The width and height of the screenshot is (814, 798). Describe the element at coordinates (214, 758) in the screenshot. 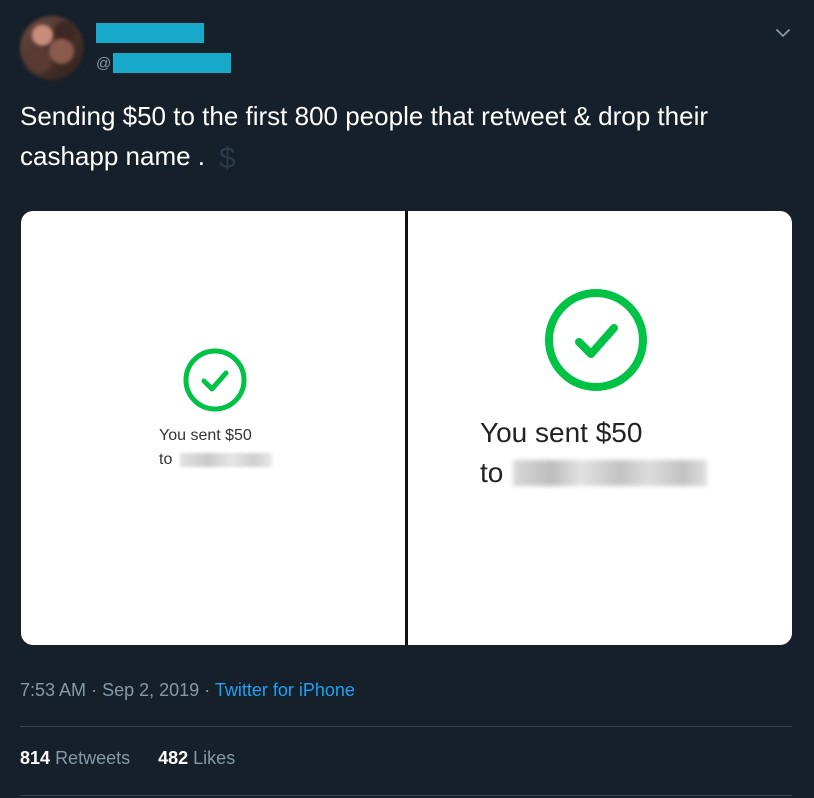

I see `likes-label: Likes` at that location.